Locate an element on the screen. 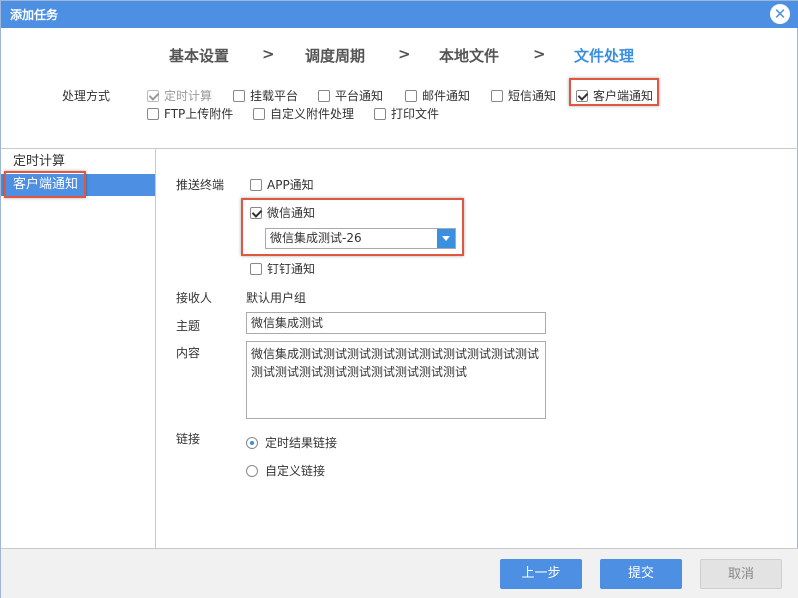 The width and height of the screenshot is (798, 598). radio-scheduled-result-link: 定时结果链接 is located at coordinates (291, 442).